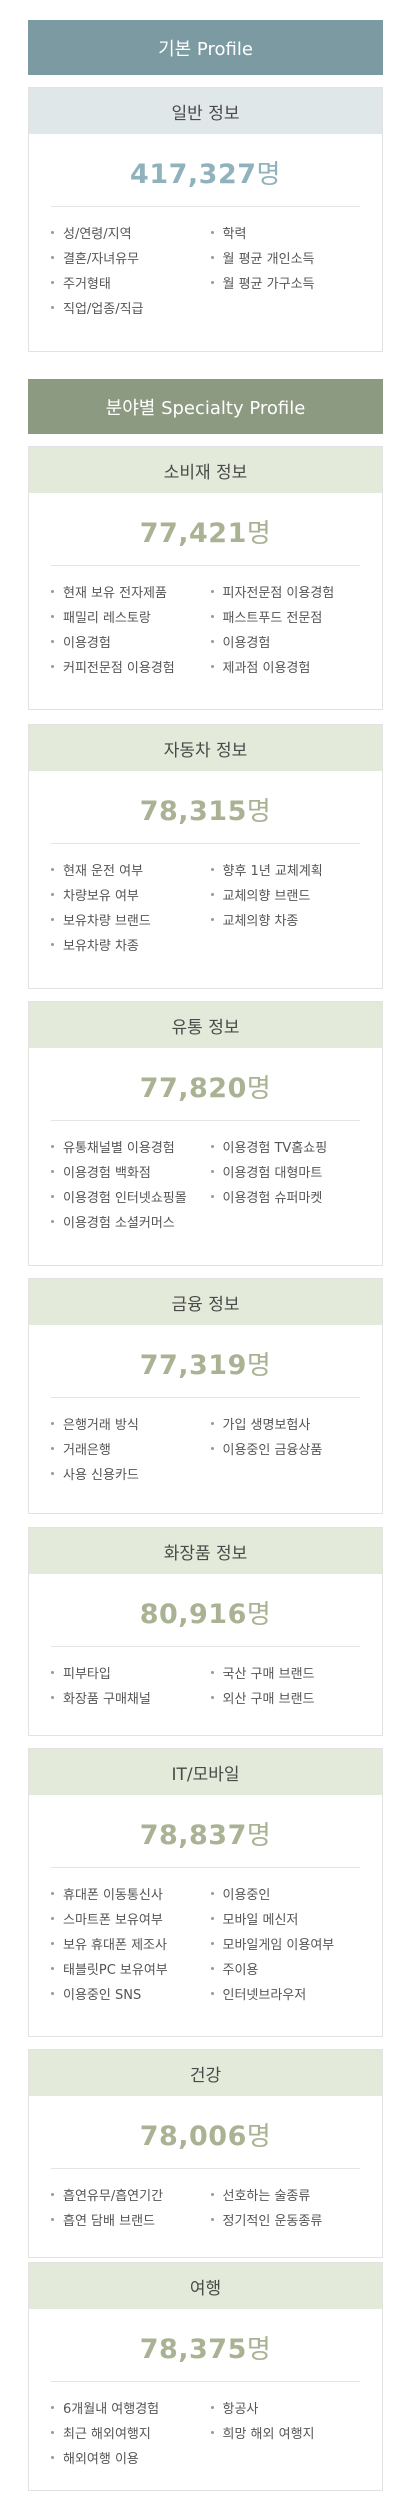  Describe the element at coordinates (205, 748) in the screenshot. I see `card-title: 자동차 정보` at that location.